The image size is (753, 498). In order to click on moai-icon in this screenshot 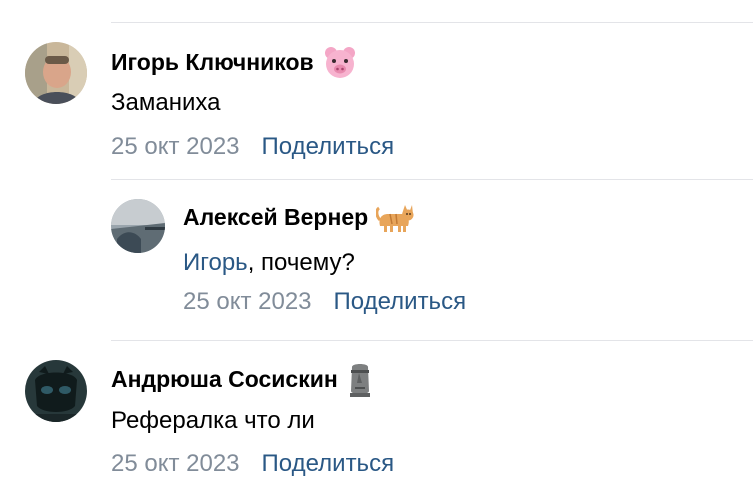, I will do `click(360, 379)`.